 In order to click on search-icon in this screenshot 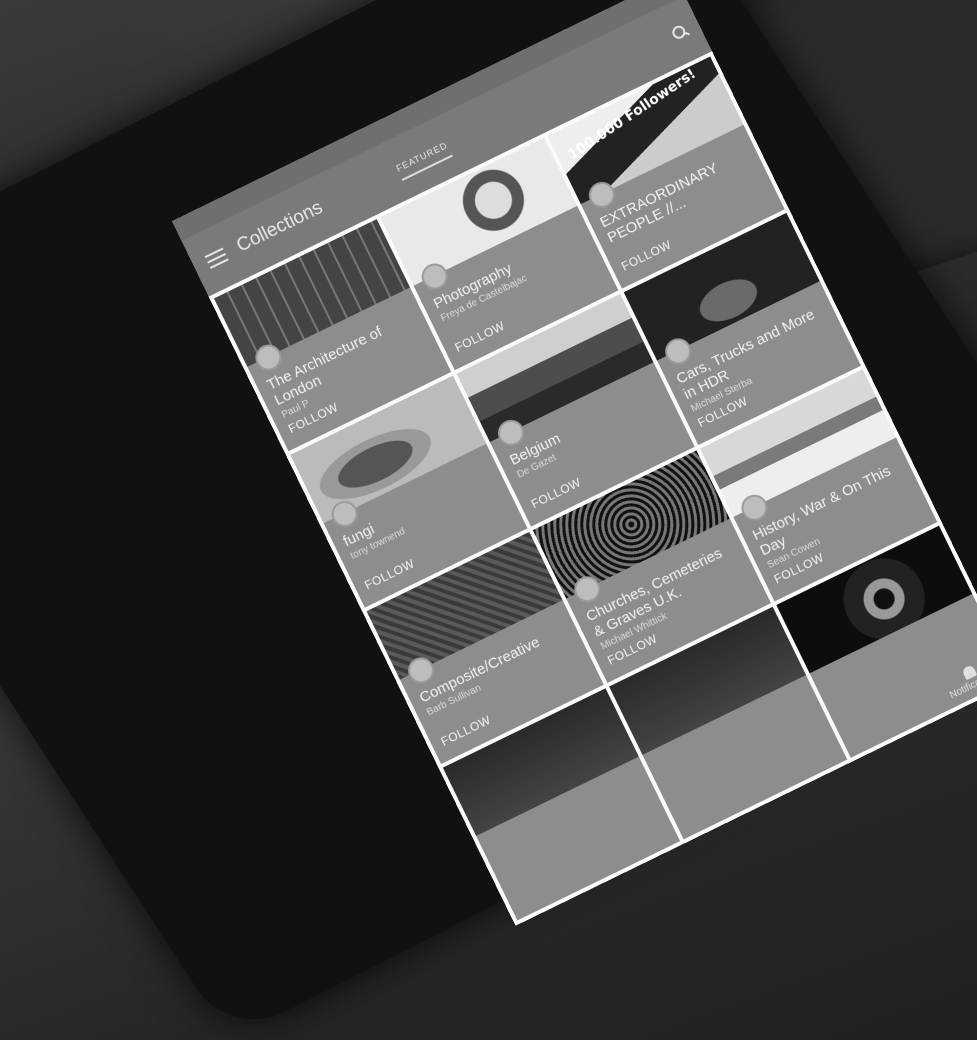, I will do `click(679, 32)`.